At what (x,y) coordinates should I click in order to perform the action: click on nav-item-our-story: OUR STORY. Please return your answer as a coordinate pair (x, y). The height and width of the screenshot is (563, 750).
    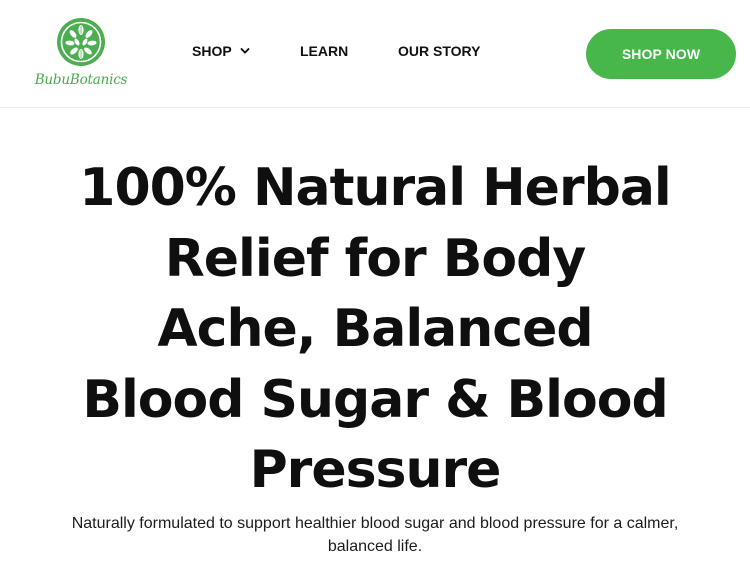
    Looking at the image, I should click on (439, 51).